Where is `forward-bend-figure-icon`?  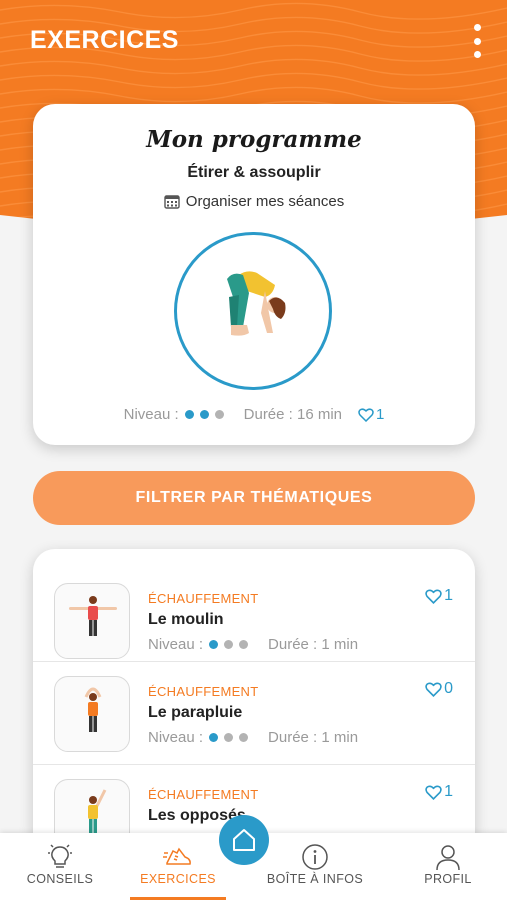
forward-bend-figure-icon is located at coordinates (256, 303).